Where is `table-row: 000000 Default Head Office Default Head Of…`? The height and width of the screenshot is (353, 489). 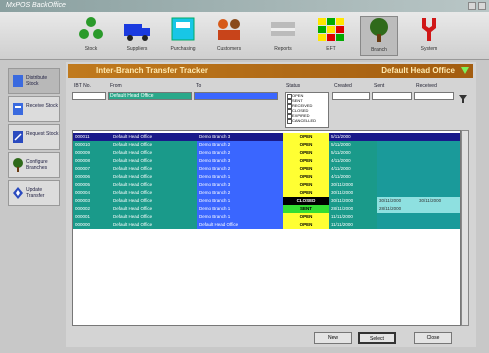
table-row: 000000 Default Head Office Default Head Of… is located at coordinates (266, 225).